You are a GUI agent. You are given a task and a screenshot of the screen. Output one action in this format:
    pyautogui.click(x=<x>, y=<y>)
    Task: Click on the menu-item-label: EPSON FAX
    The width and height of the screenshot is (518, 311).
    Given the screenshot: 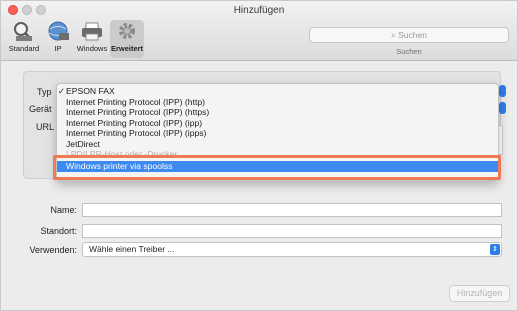 What is the action you would take?
    pyautogui.click(x=90, y=91)
    